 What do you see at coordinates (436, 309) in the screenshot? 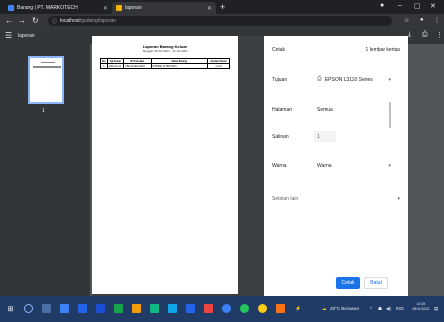
I see `notification-icon: ▤` at bounding box center [436, 309].